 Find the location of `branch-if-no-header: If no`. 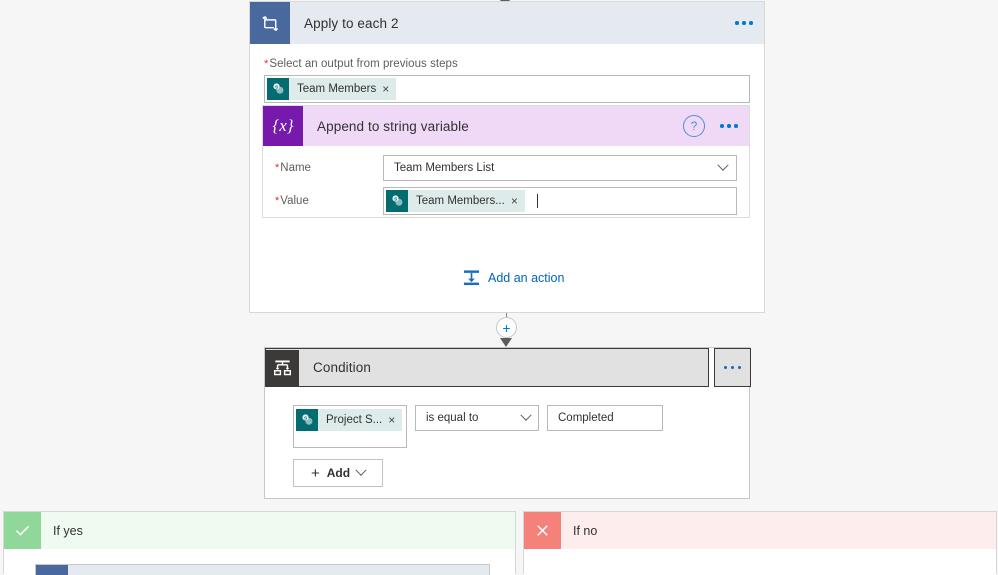

branch-if-no-header: If no is located at coordinates (760, 530).